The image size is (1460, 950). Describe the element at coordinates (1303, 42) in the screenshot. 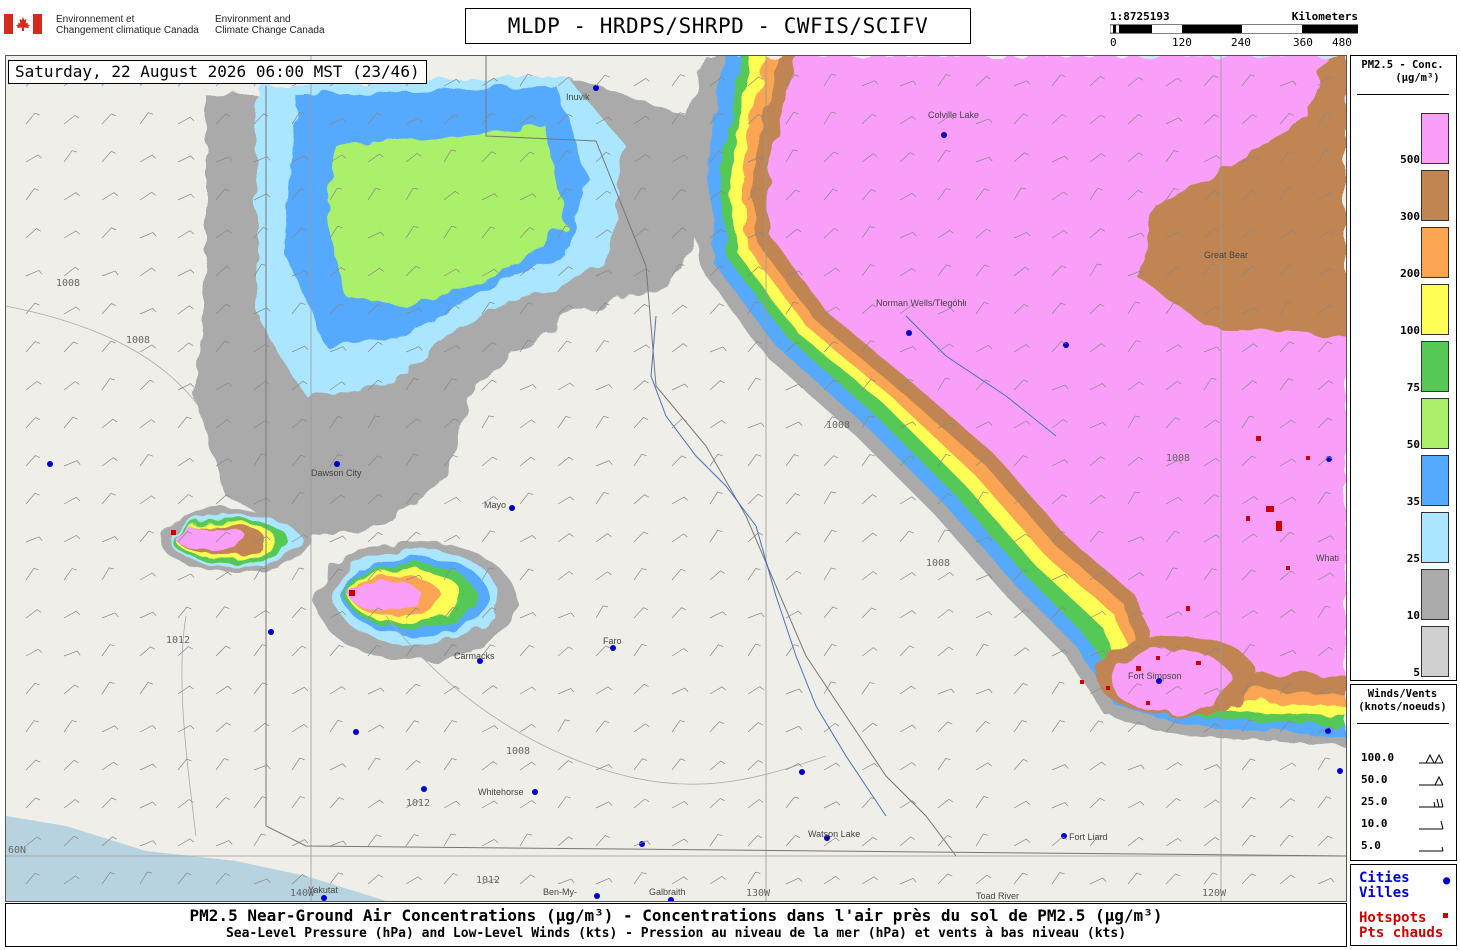

I see `scale-tick: 360` at that location.